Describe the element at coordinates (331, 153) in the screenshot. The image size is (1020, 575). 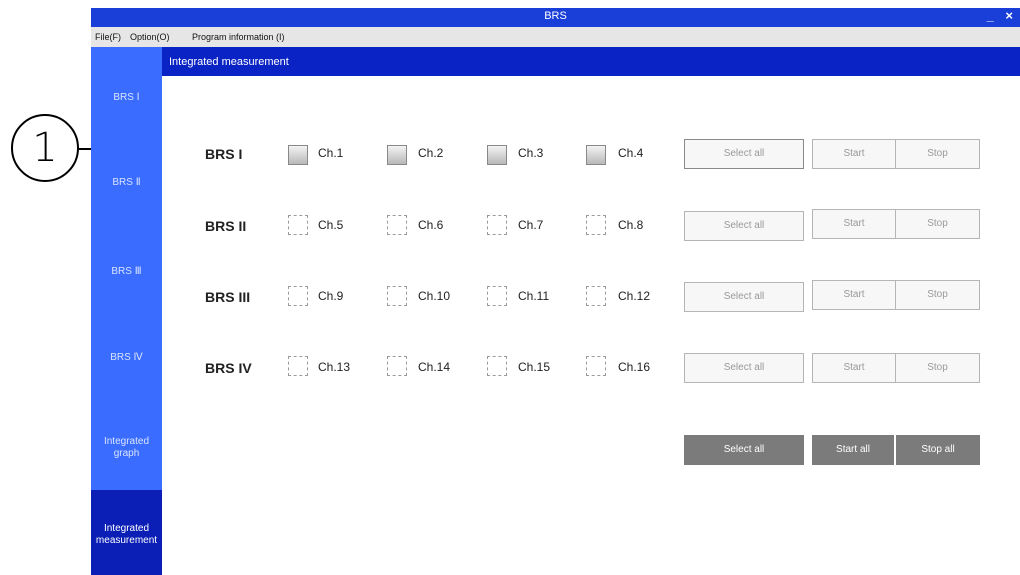
I see `channel-label: Ch.1` at that location.